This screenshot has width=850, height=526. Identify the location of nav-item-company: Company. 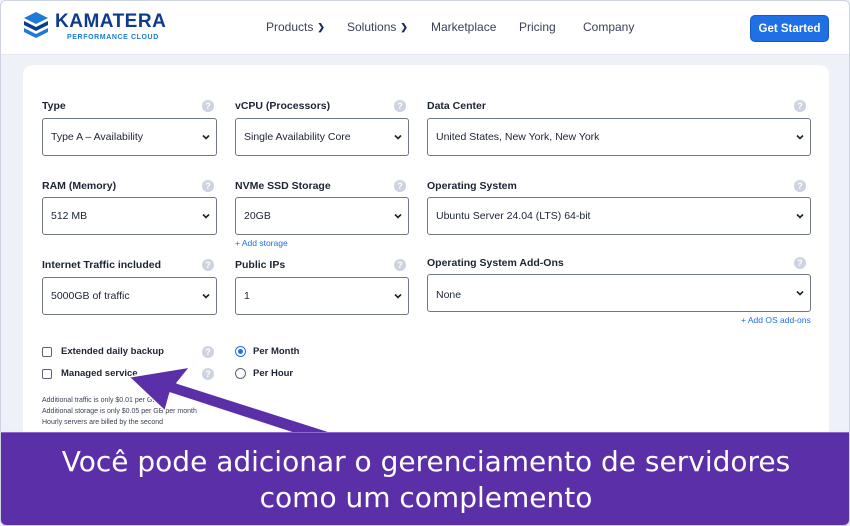
(608, 27).